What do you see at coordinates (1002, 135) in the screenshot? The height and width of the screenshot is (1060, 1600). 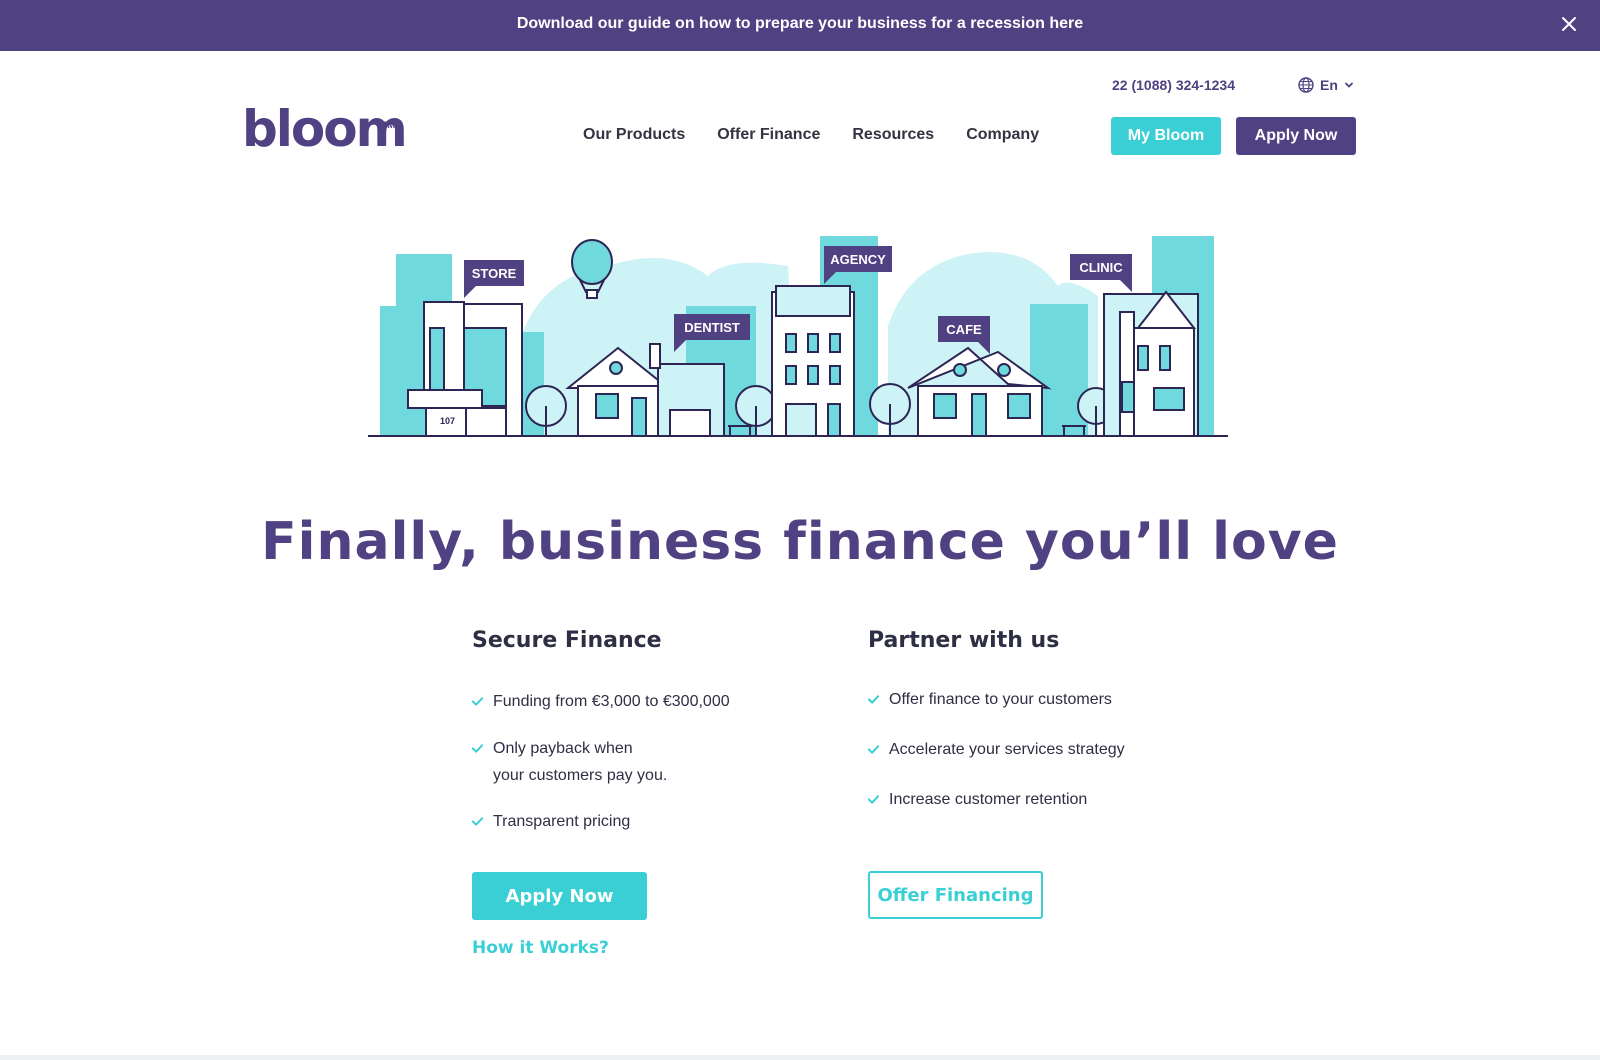 I see `nav-company: Company` at bounding box center [1002, 135].